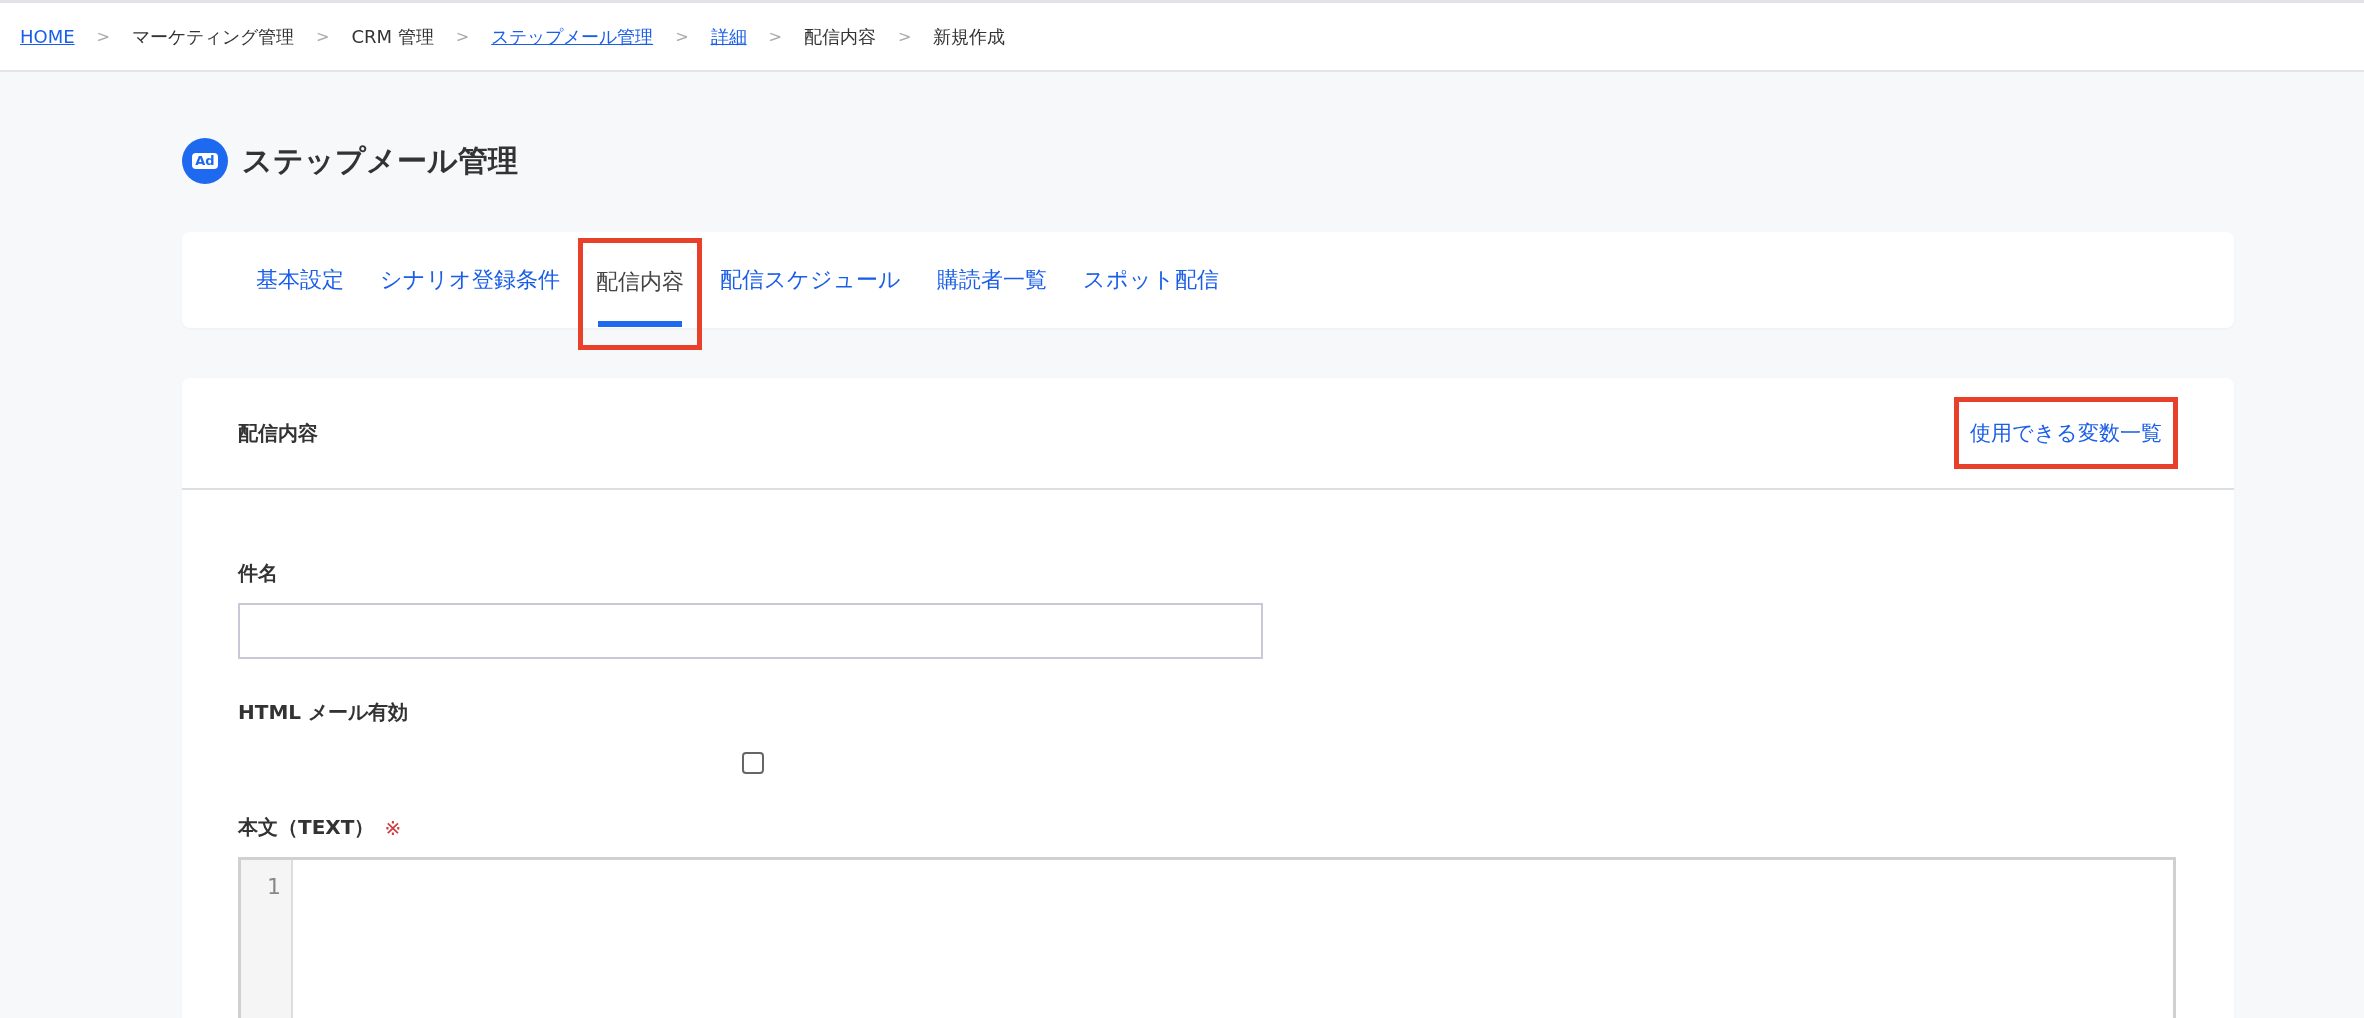 Image resolution: width=2364 pixels, height=1018 pixels. I want to click on tab: 配信内容, so click(640, 294).